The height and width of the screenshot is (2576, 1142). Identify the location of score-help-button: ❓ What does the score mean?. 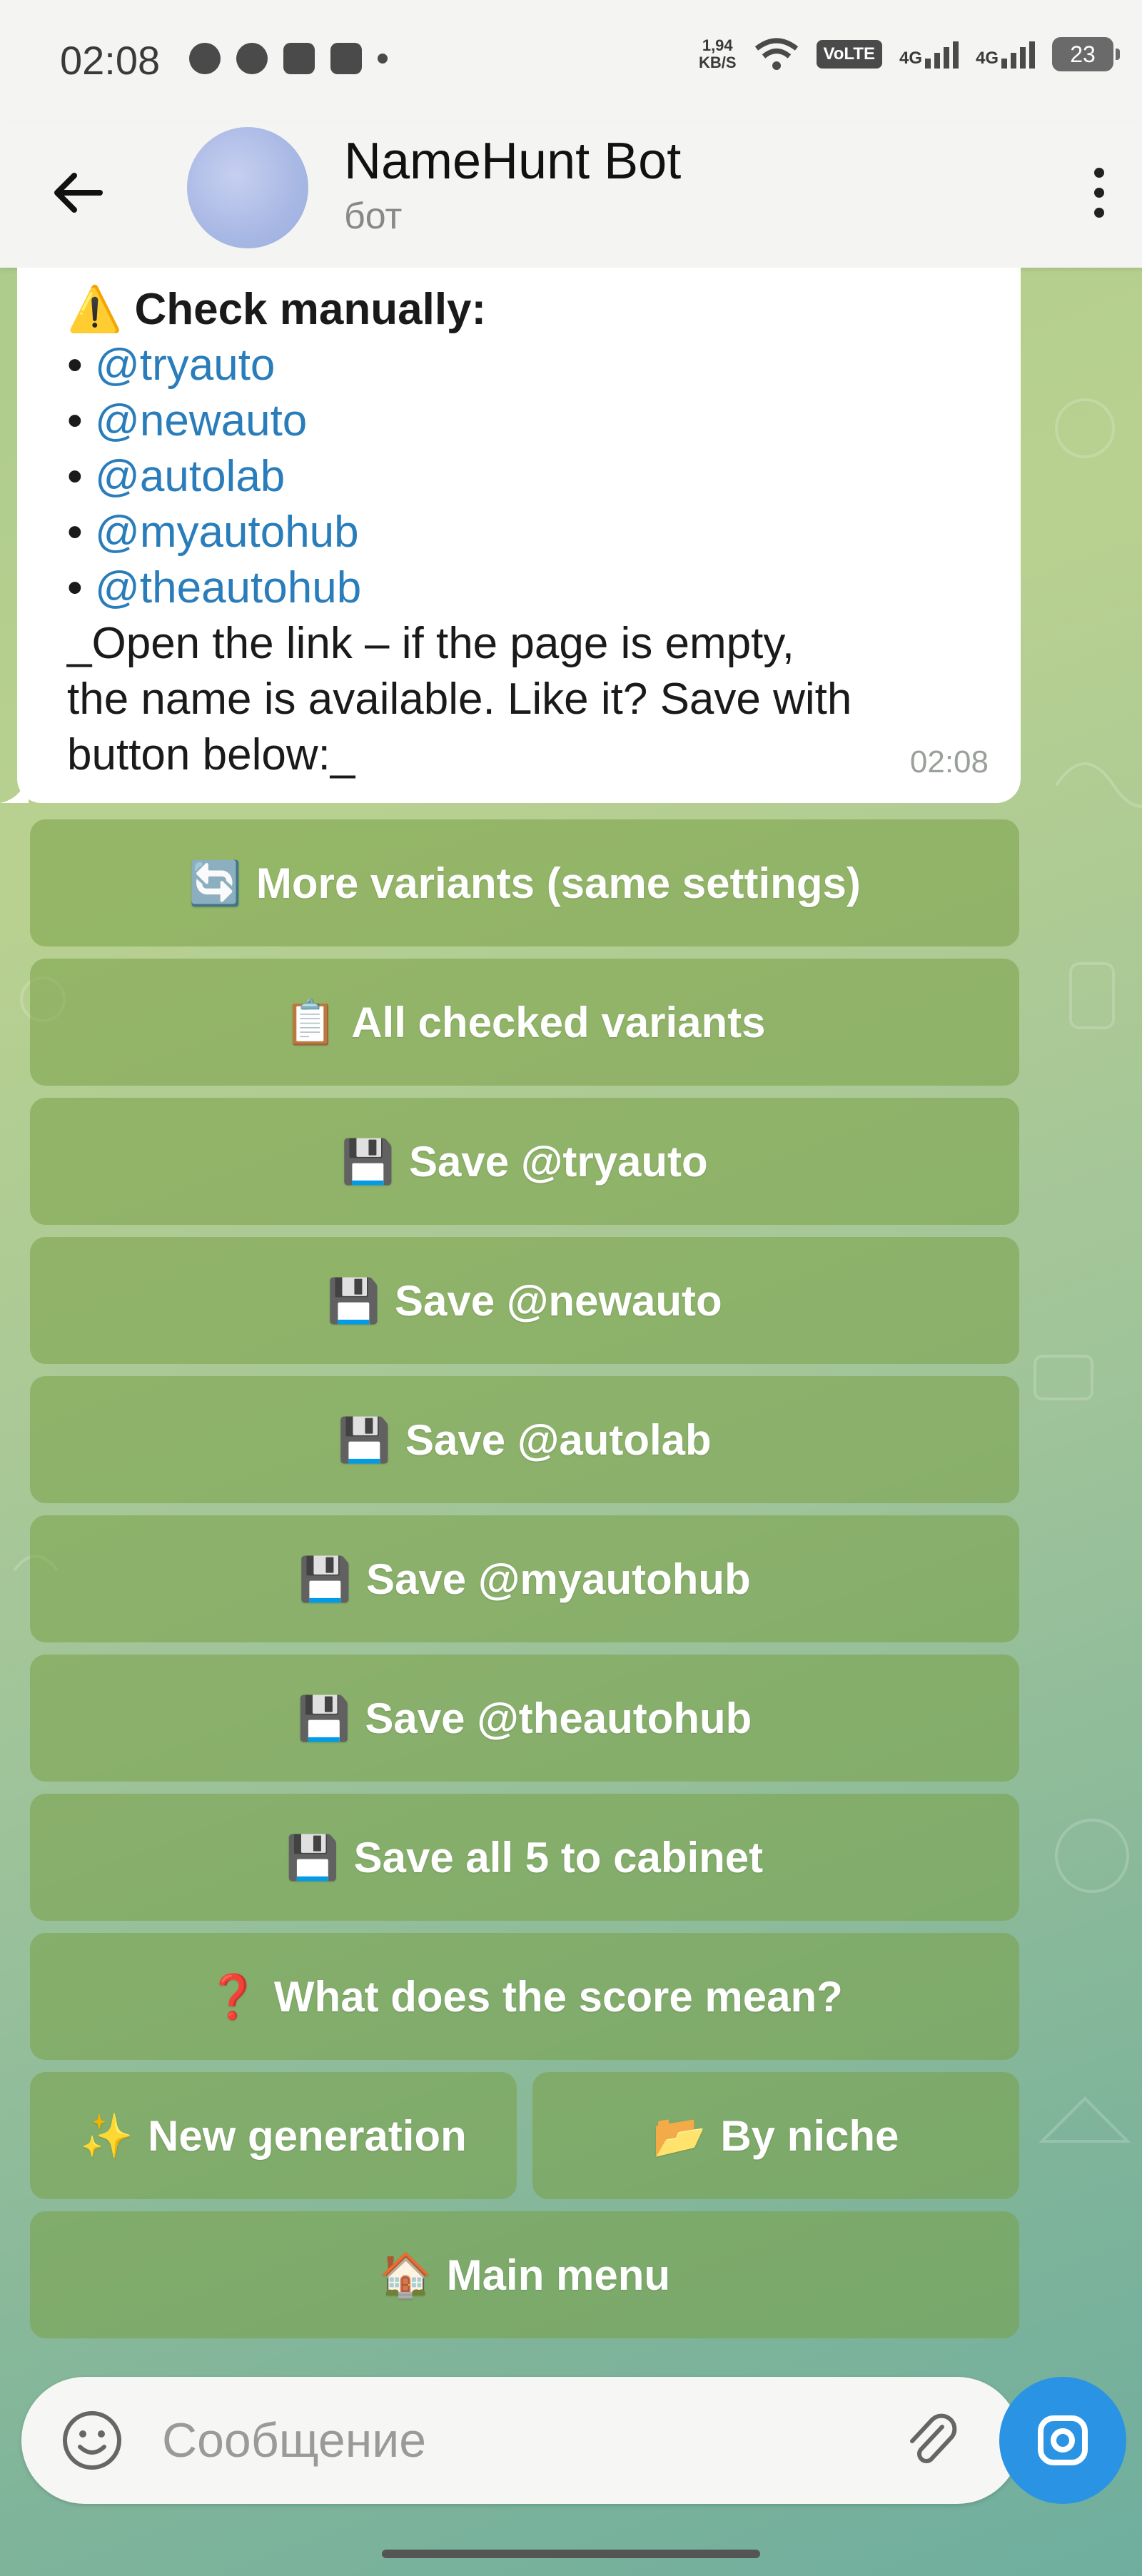
(524, 1996).